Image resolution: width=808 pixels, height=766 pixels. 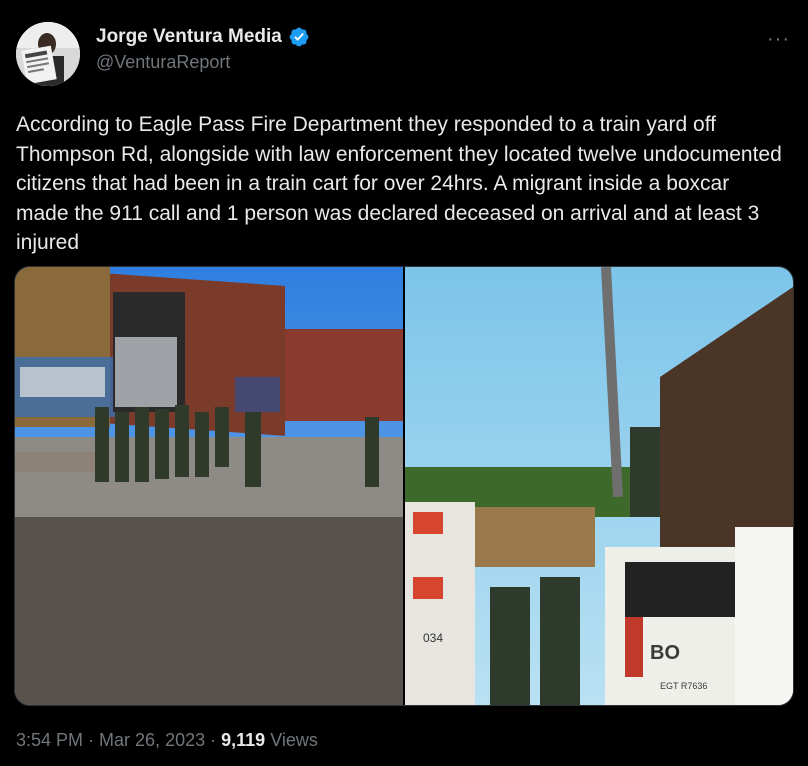 I want to click on truck-plate: EGT R7636, so click(x=683, y=686).